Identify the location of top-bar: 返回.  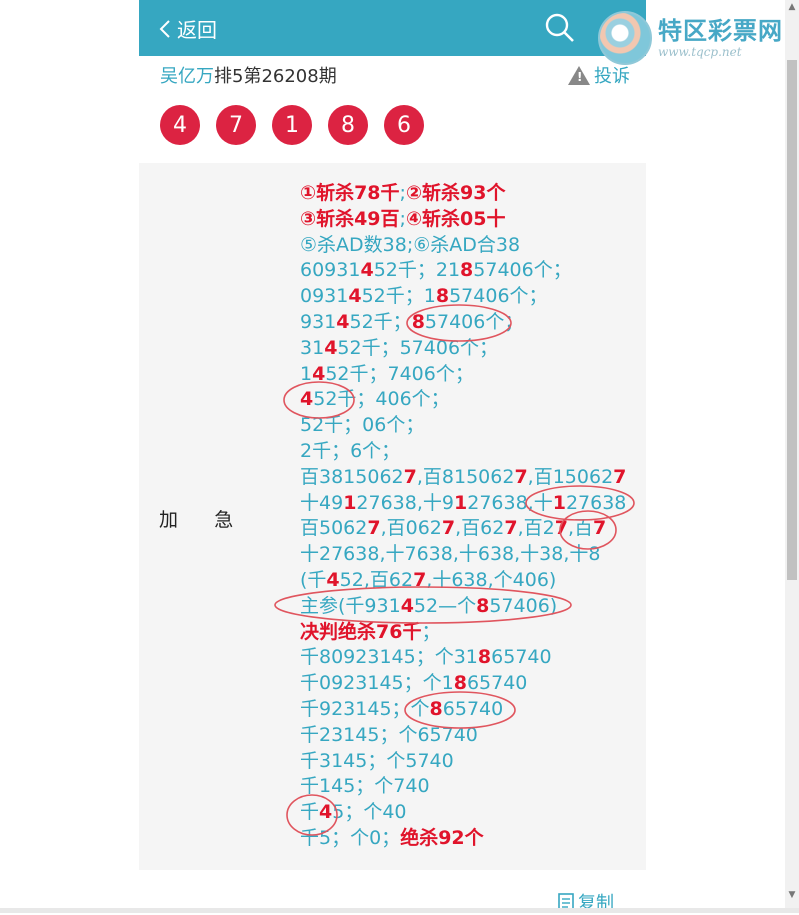
(392, 28).